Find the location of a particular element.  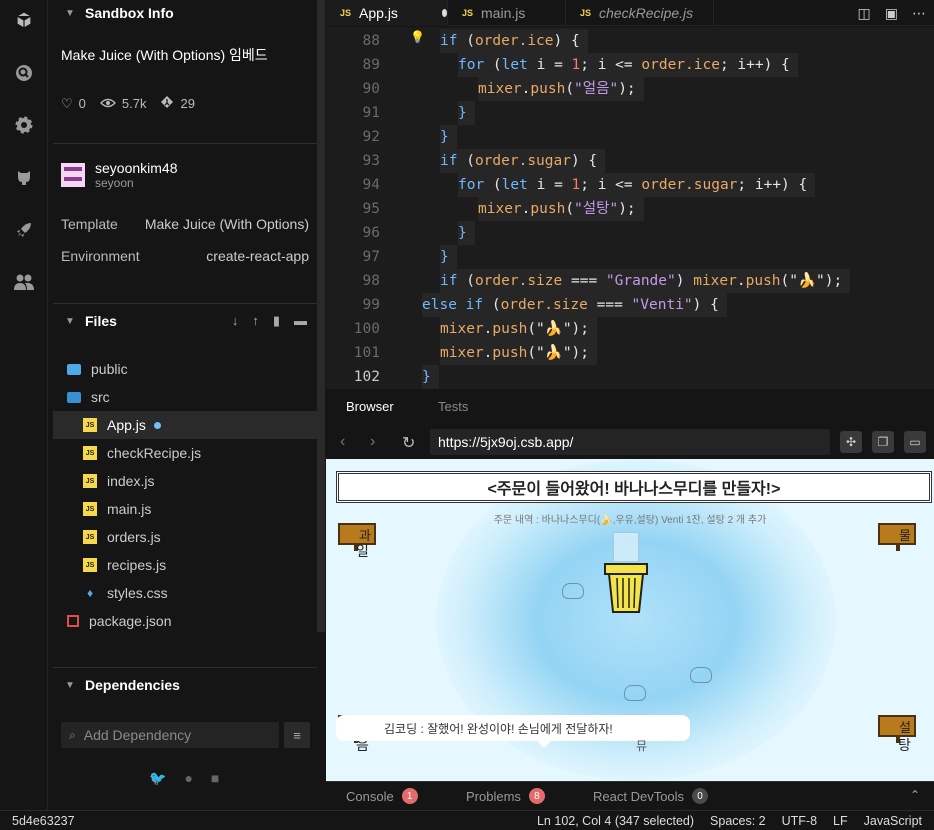

eye-icon is located at coordinates (107, 103).